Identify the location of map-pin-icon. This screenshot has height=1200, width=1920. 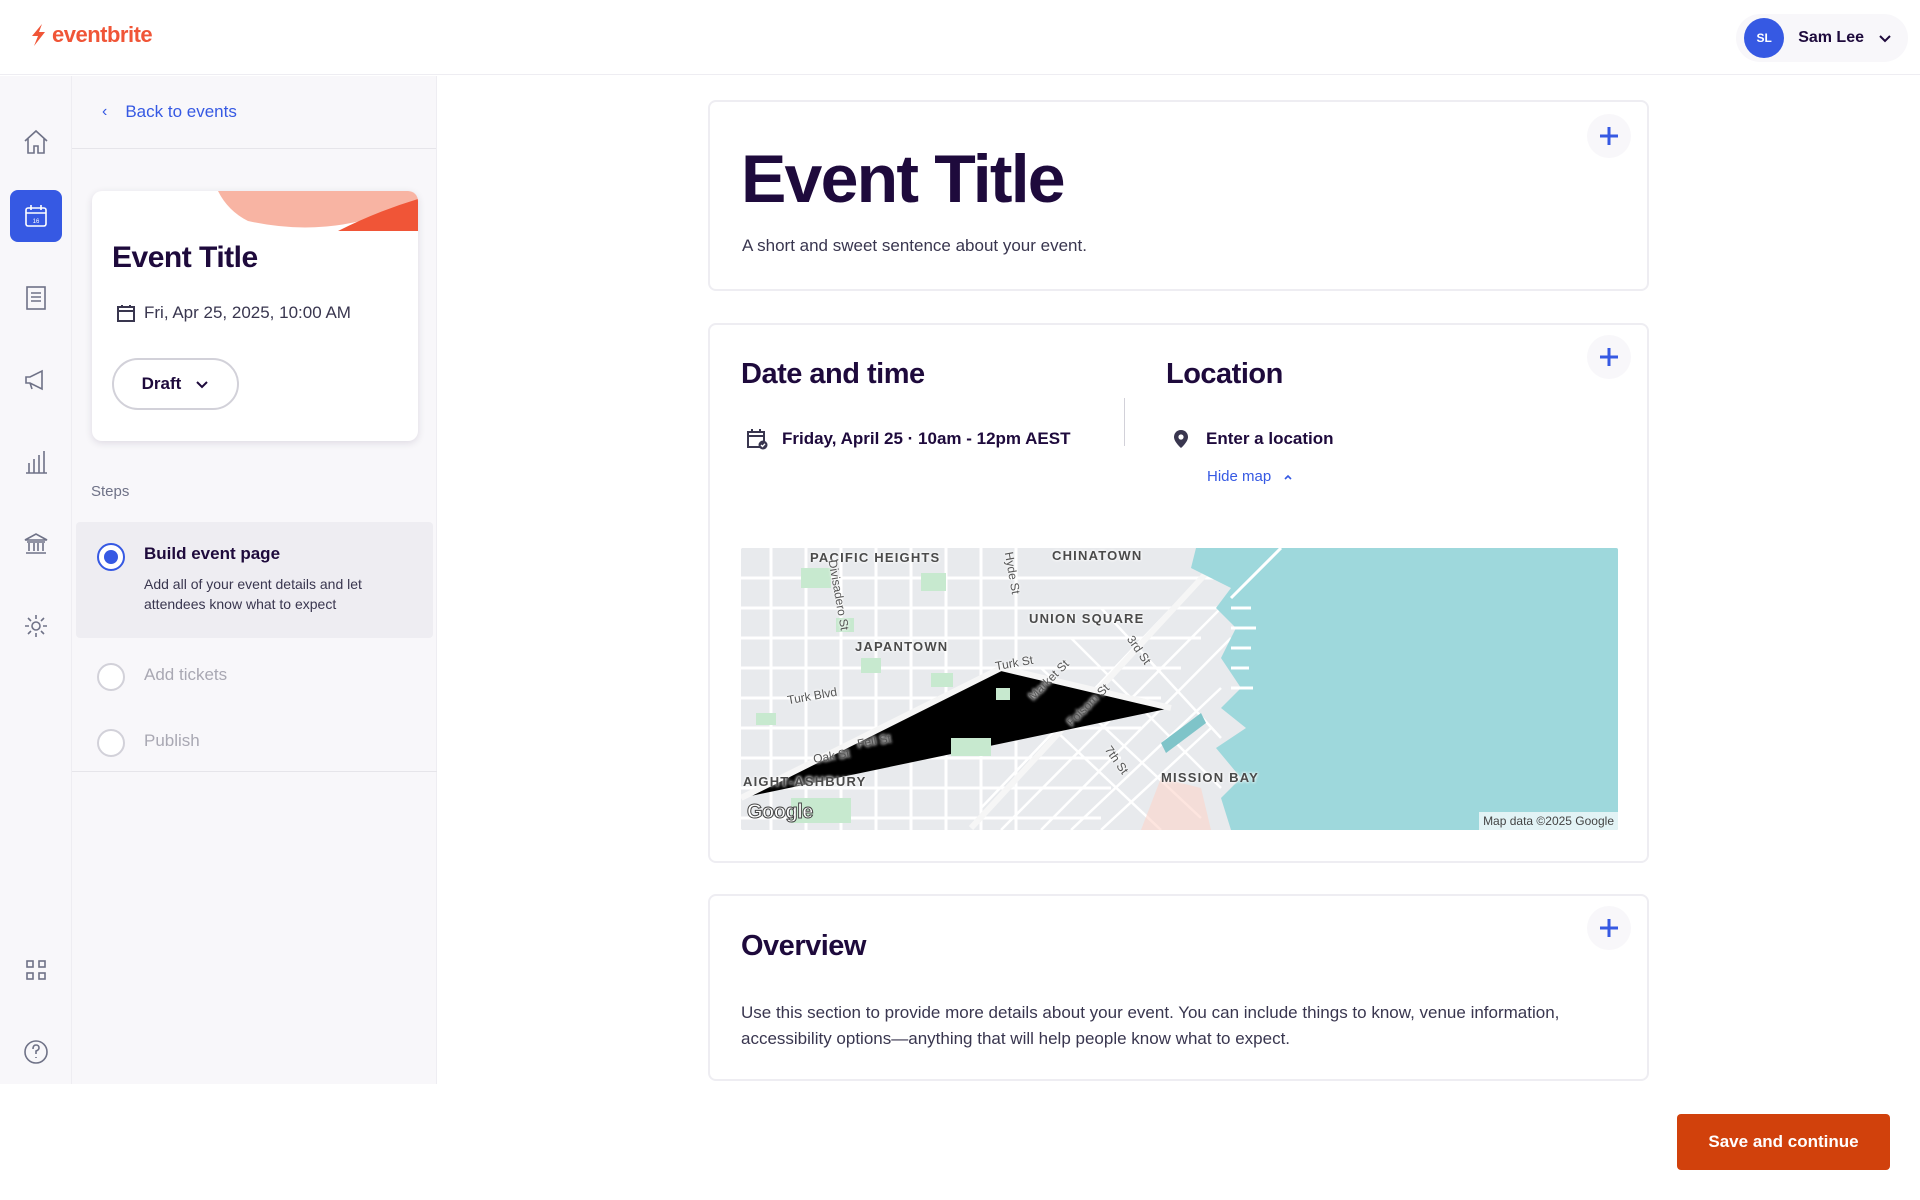
(1181, 439).